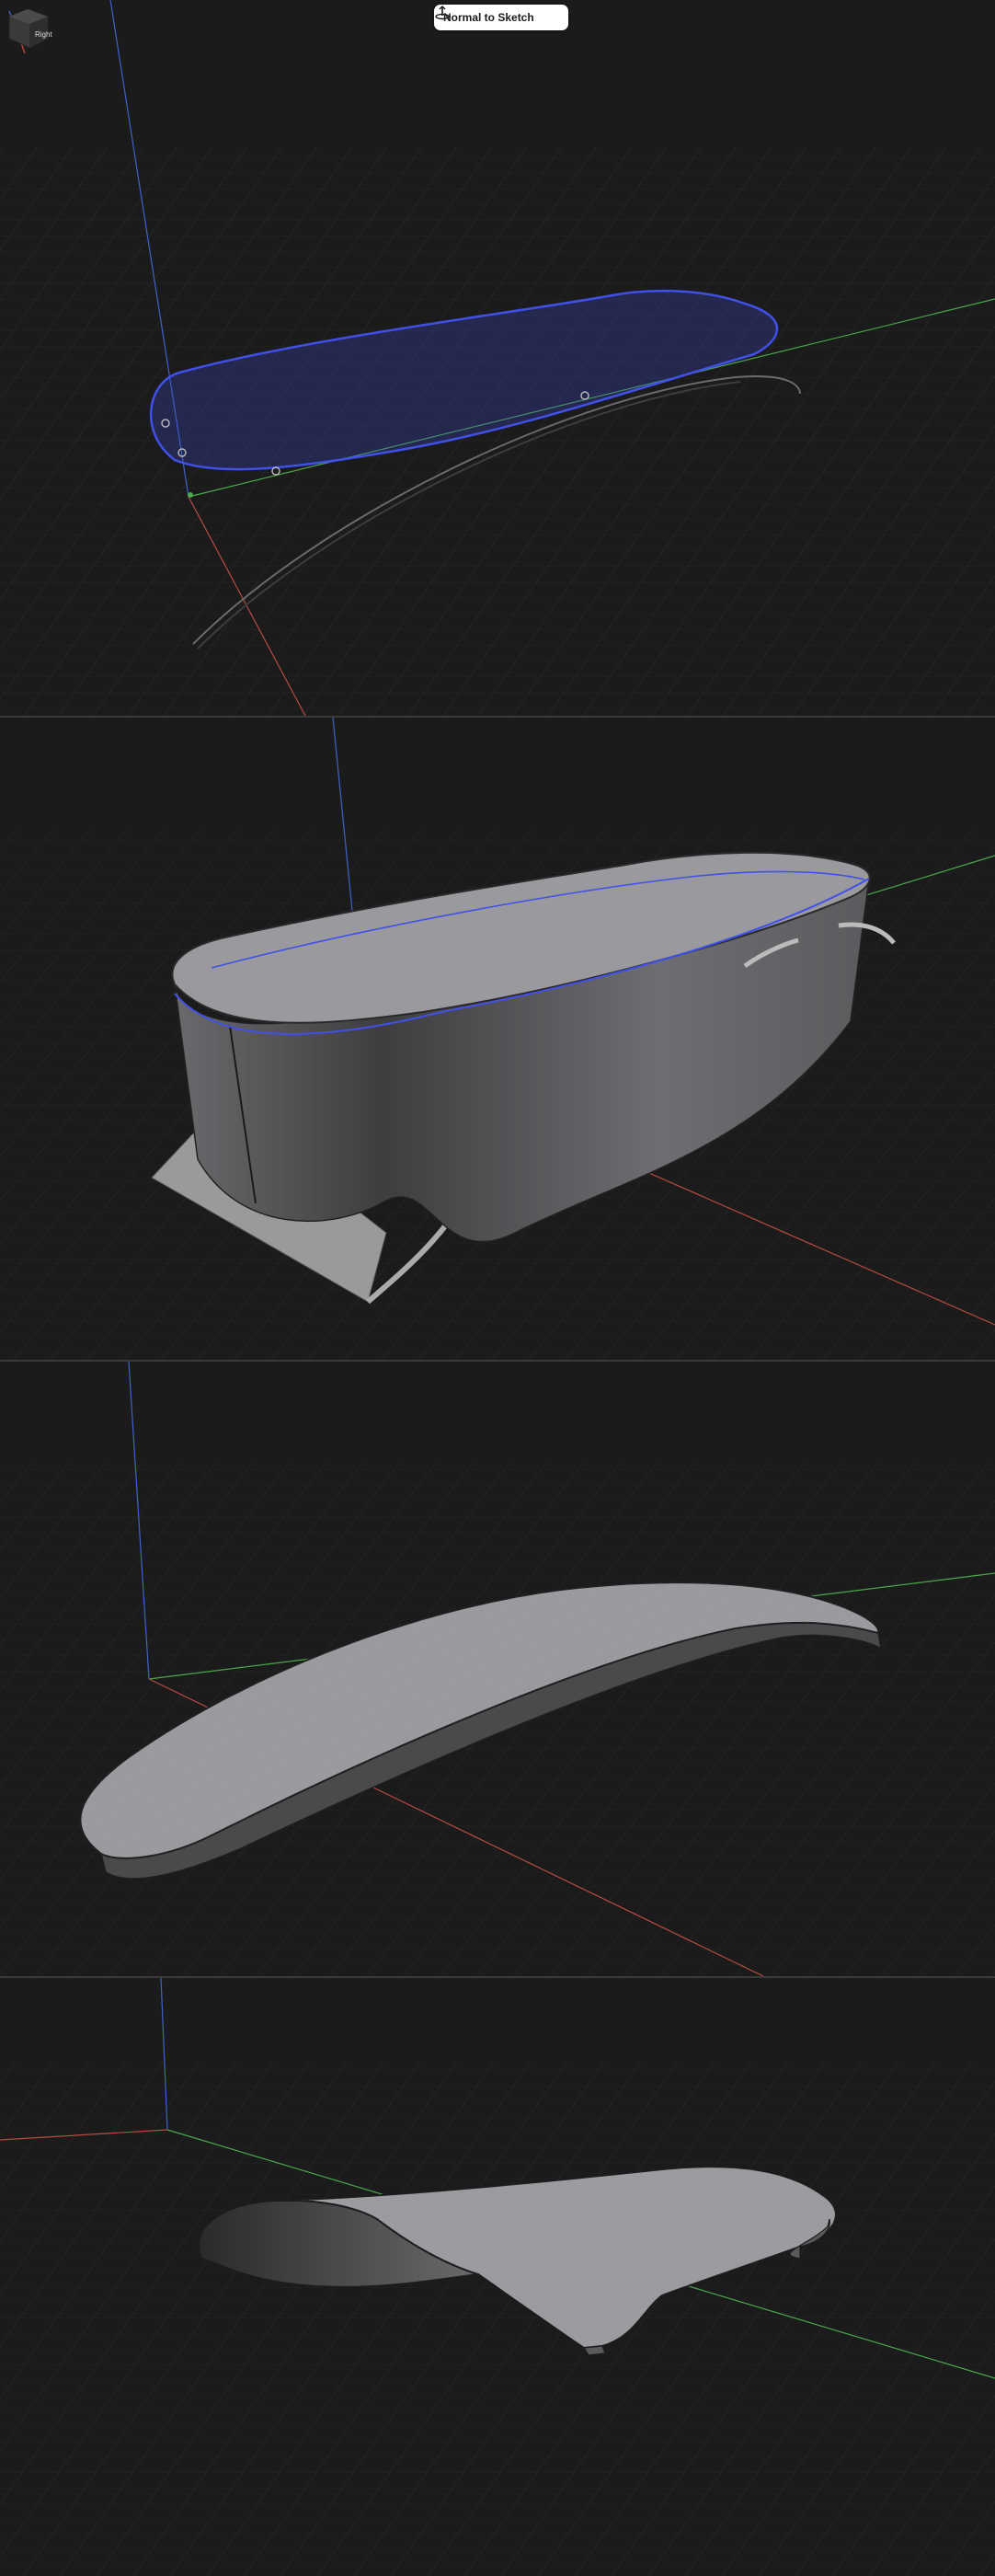 The image size is (995, 2576). What do you see at coordinates (489, 17) in the screenshot?
I see `normal-to-sketch-label: Normal to Sketch` at bounding box center [489, 17].